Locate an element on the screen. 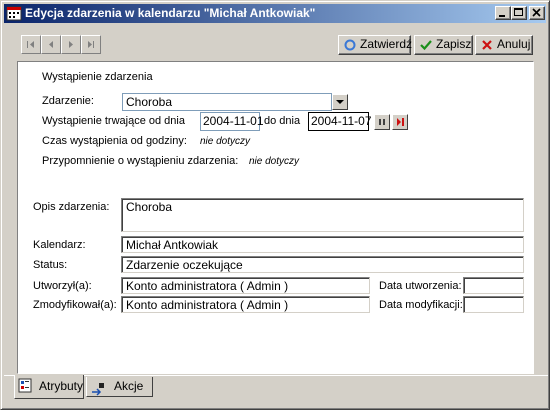  created-date-field is located at coordinates (493, 285).